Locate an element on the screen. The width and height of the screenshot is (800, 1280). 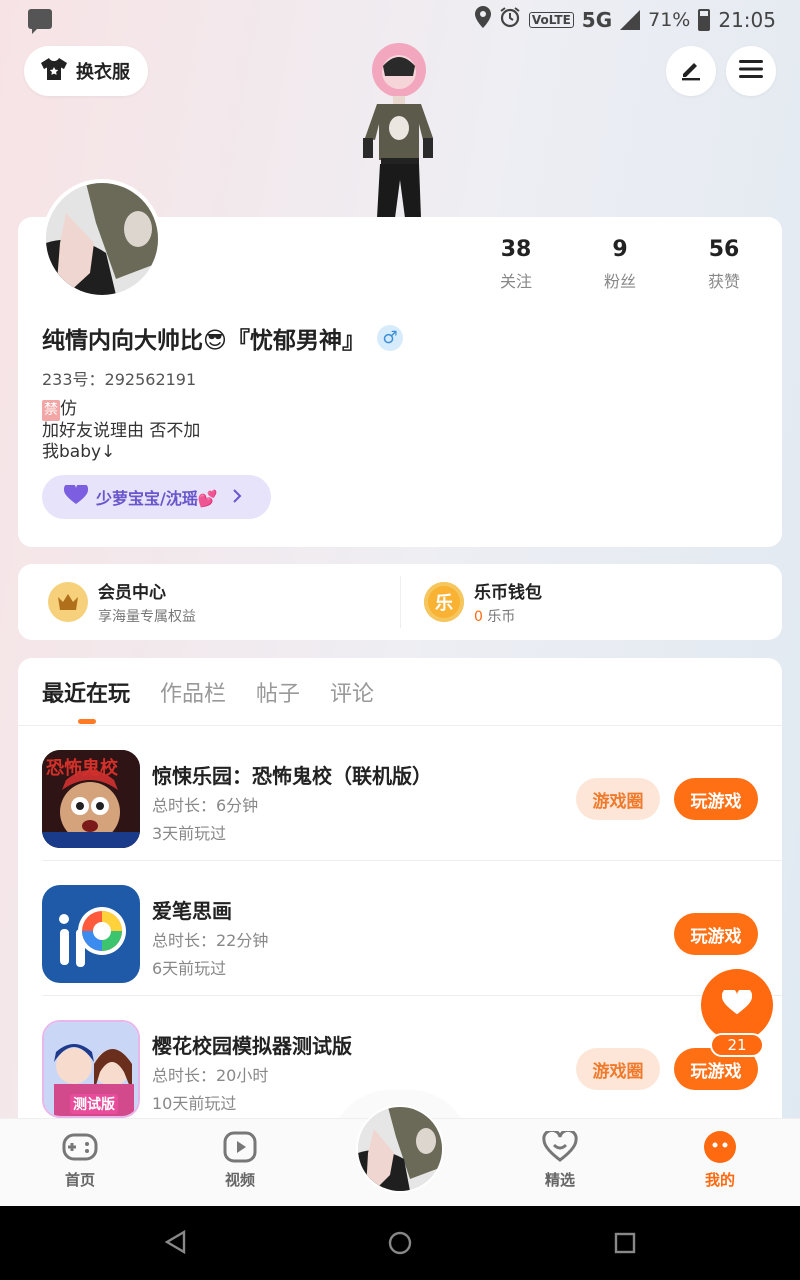
game-title: 樱花校园模拟器测试版 is located at coordinates (252, 1046).